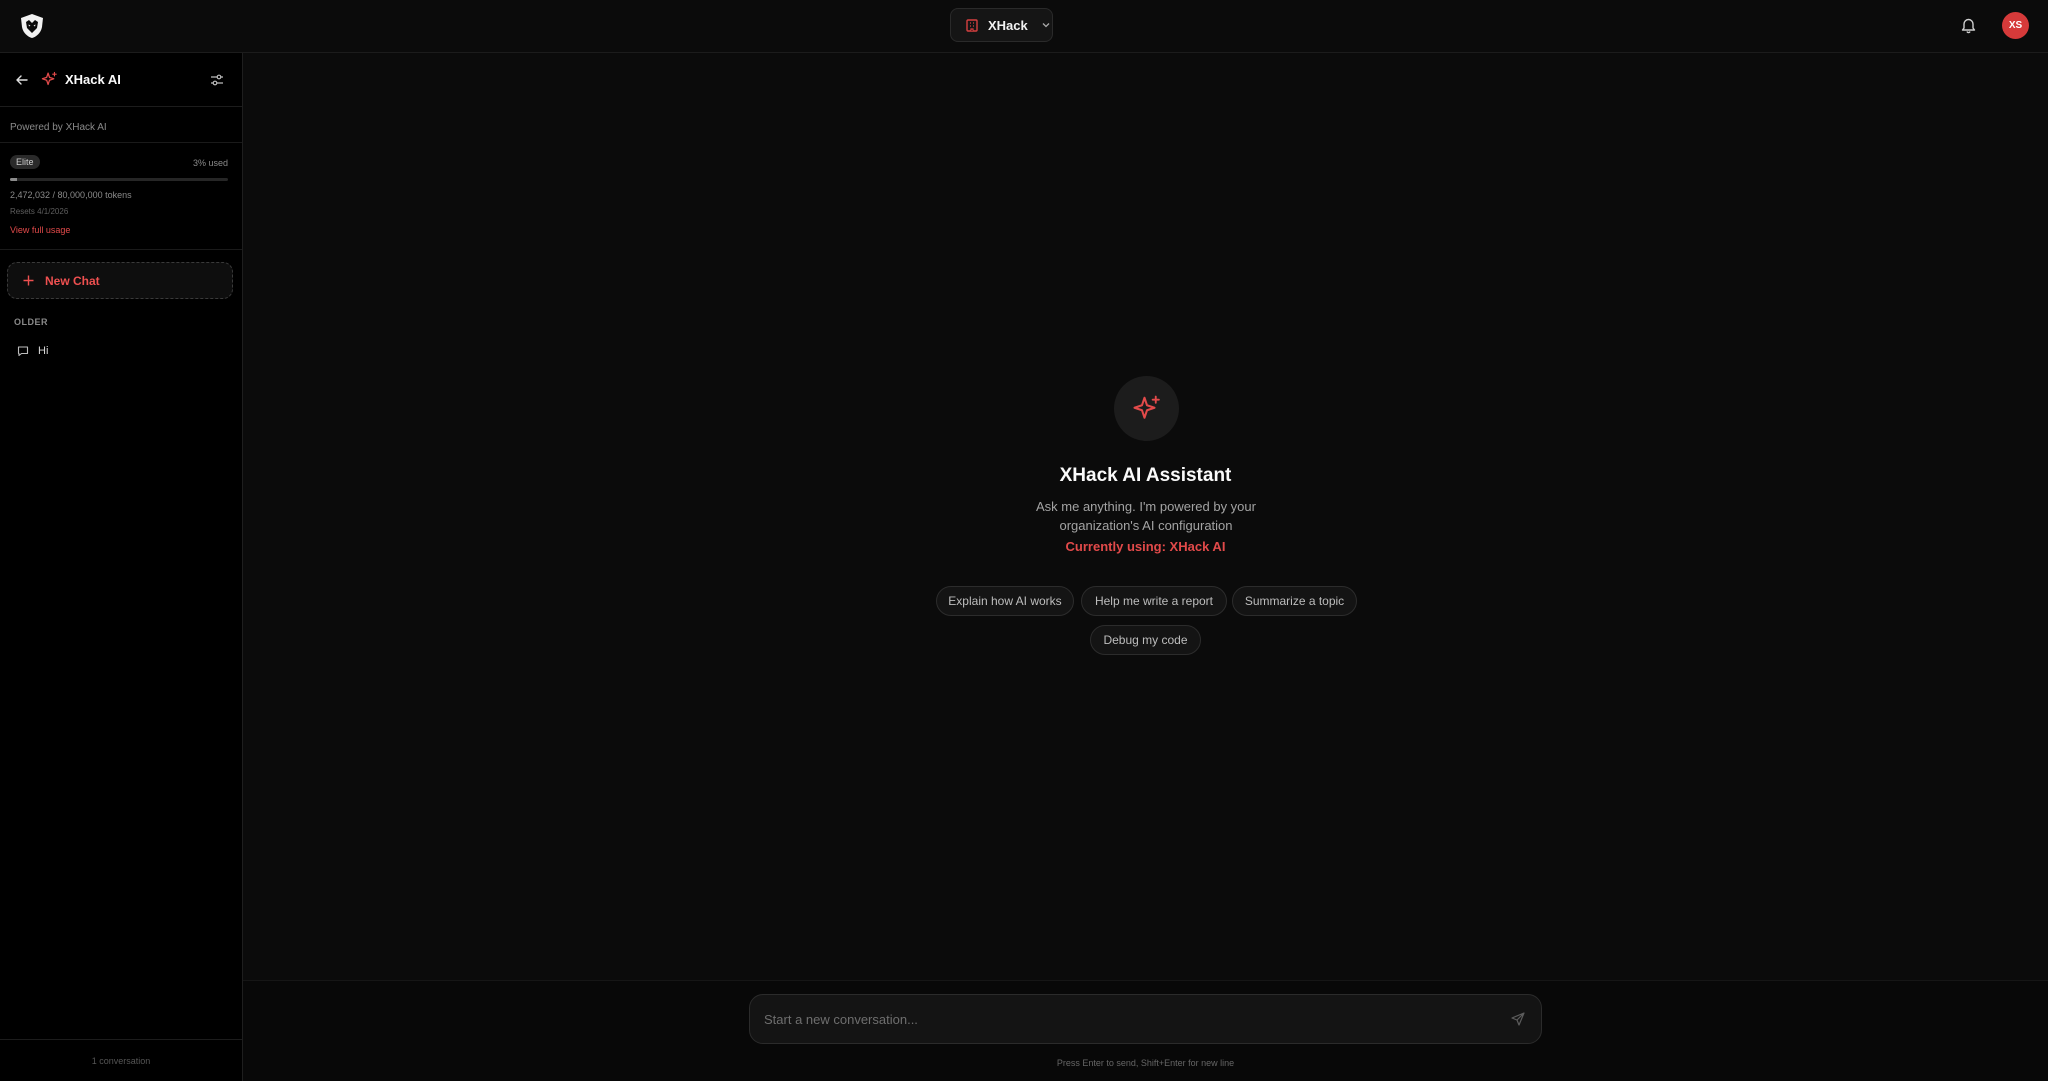  What do you see at coordinates (1134, 1019) in the screenshot?
I see `message-input` at bounding box center [1134, 1019].